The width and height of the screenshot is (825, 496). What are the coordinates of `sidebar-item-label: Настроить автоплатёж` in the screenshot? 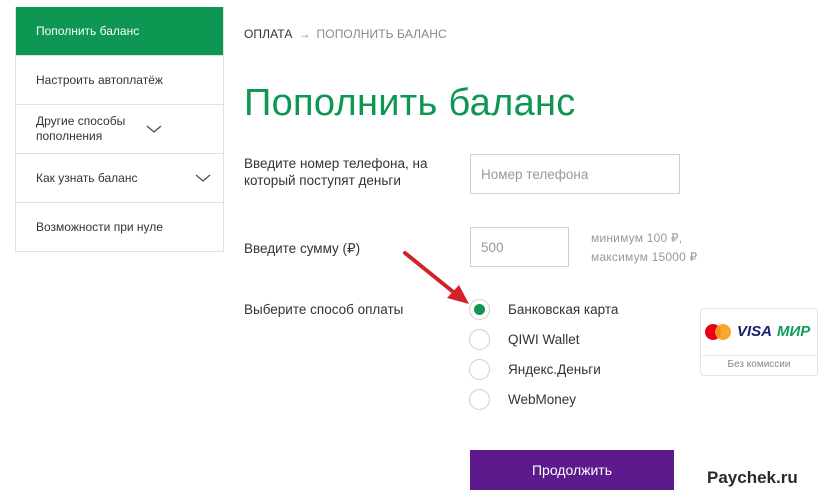 It's located at (99, 79).